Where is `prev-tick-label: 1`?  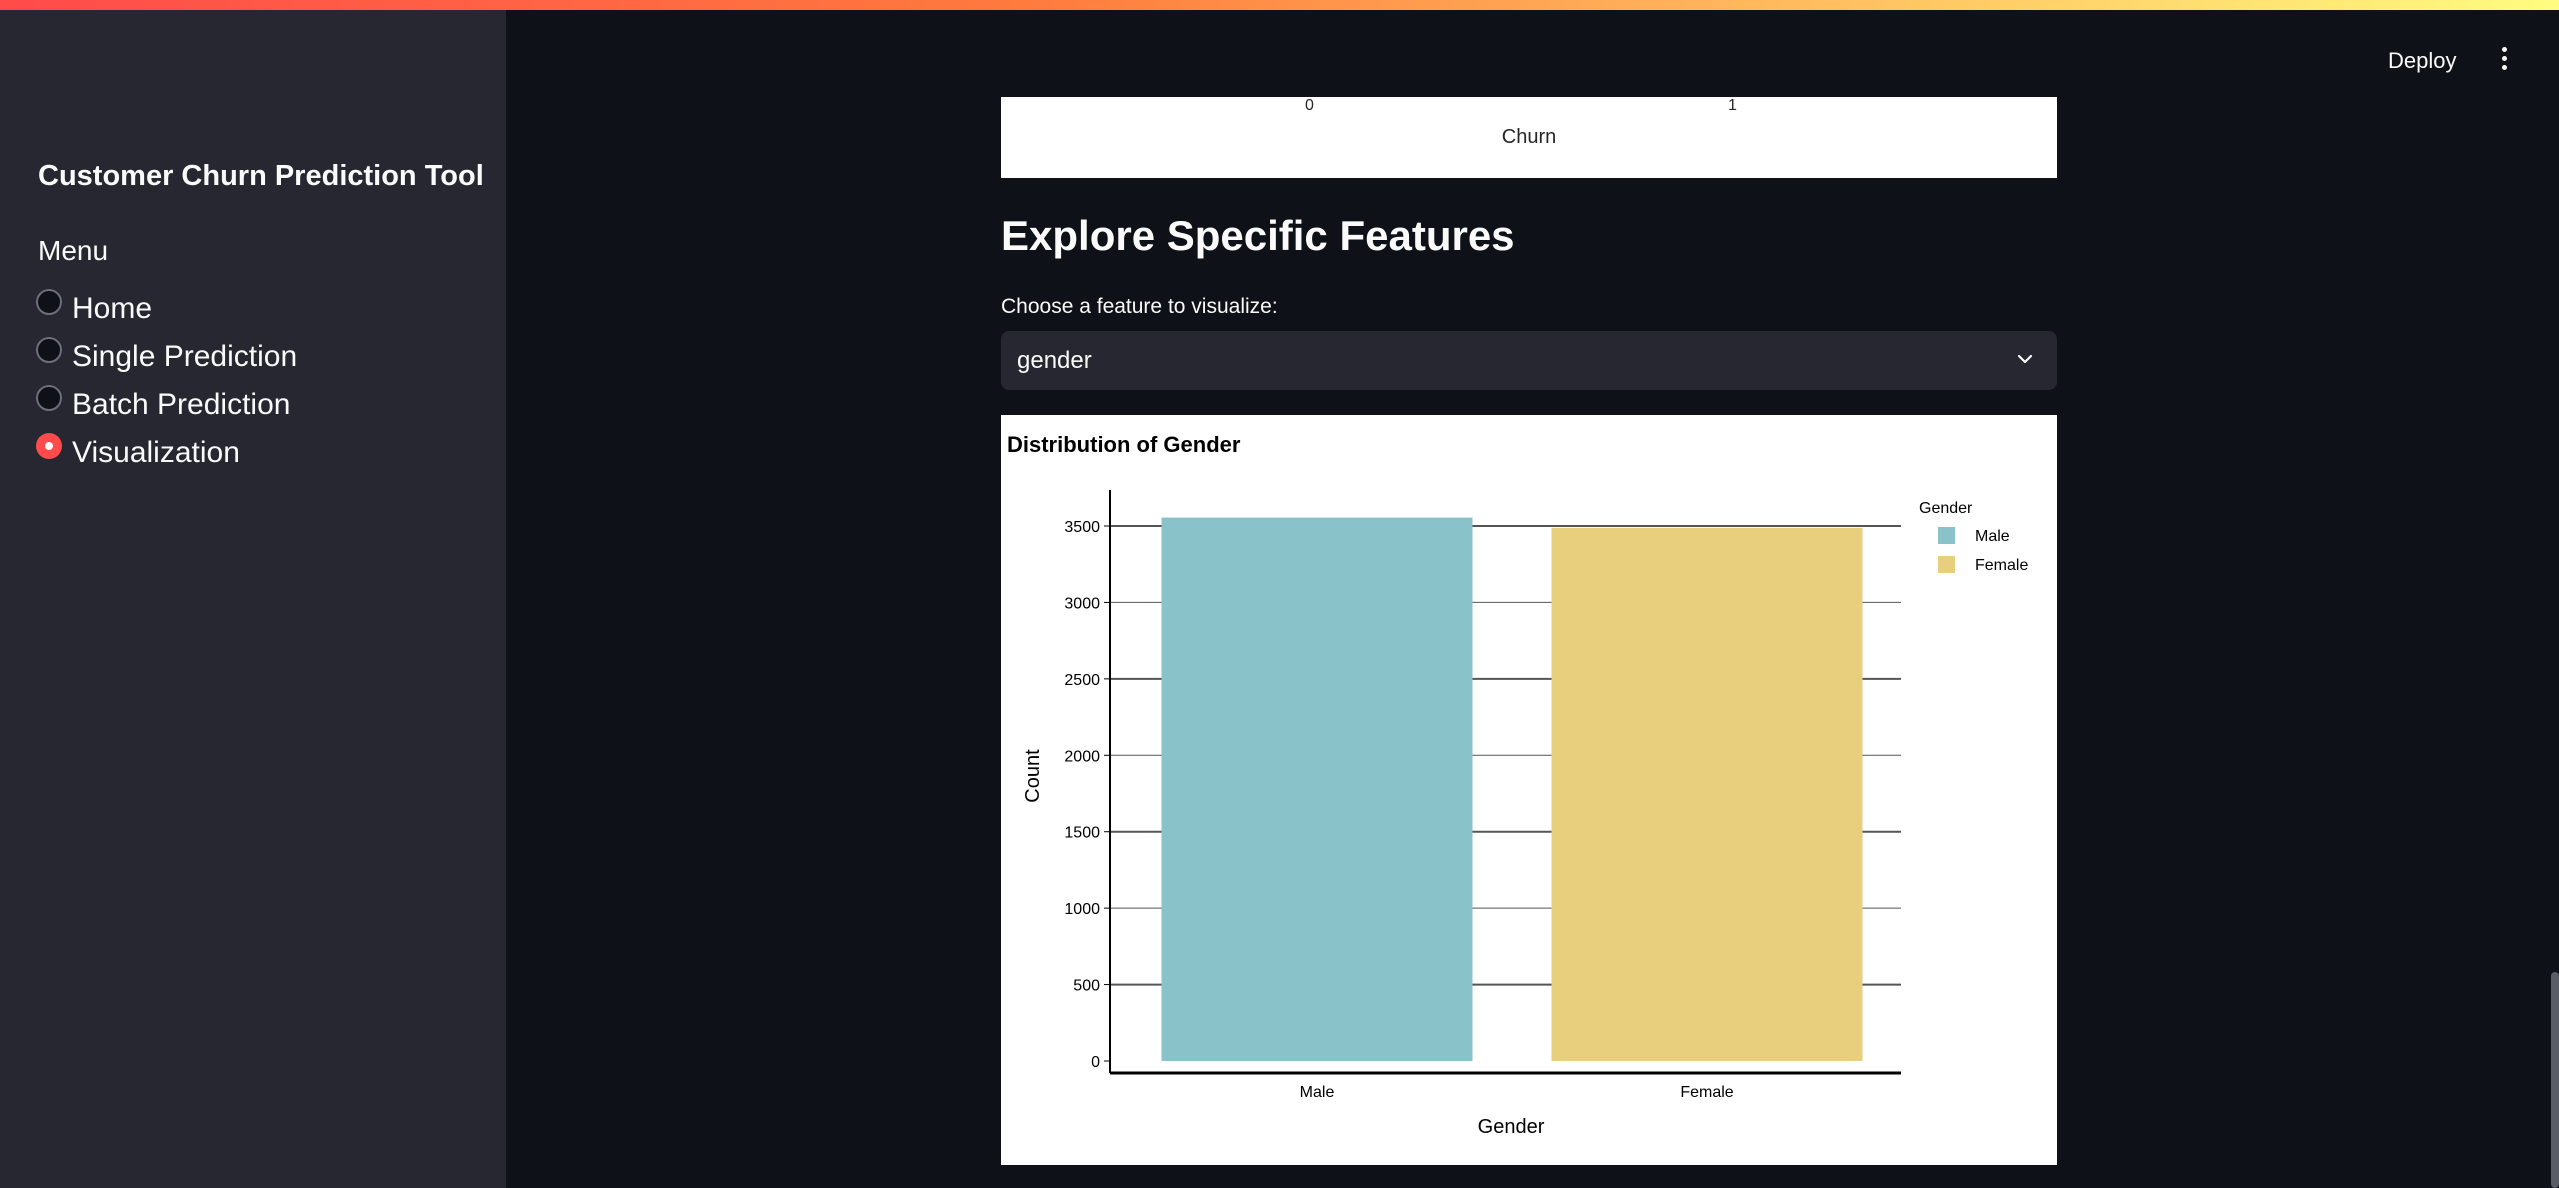 prev-tick-label: 1 is located at coordinates (1732, 105).